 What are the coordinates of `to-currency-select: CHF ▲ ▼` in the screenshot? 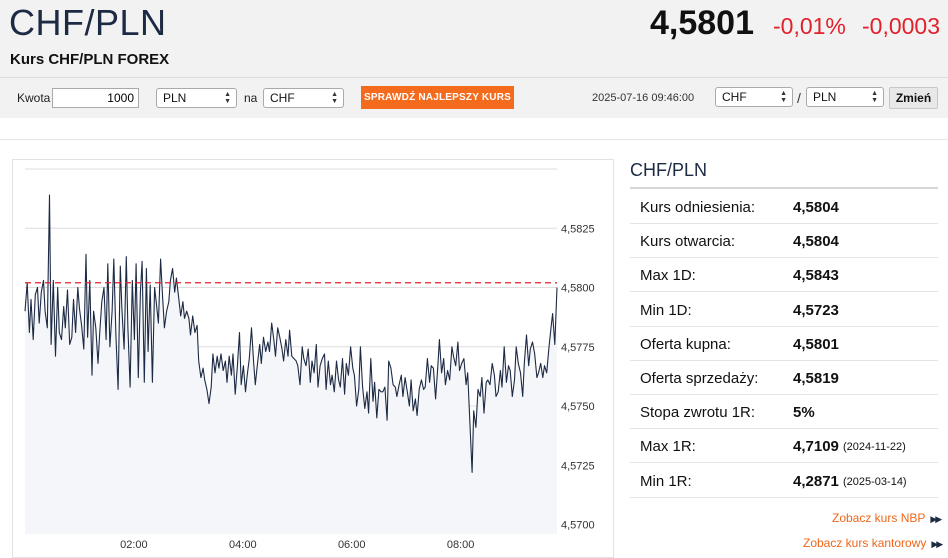 It's located at (303, 98).